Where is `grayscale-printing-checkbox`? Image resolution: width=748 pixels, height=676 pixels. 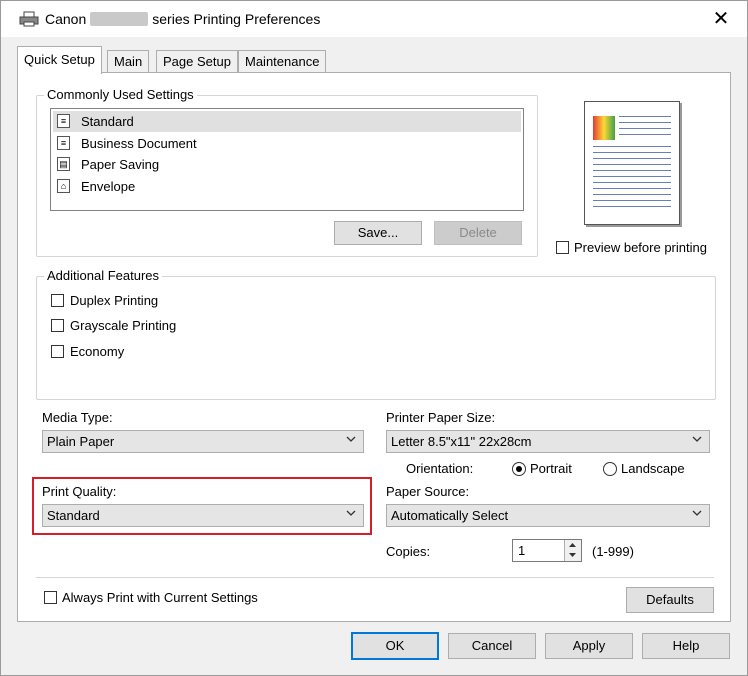 grayscale-printing-checkbox is located at coordinates (57, 325).